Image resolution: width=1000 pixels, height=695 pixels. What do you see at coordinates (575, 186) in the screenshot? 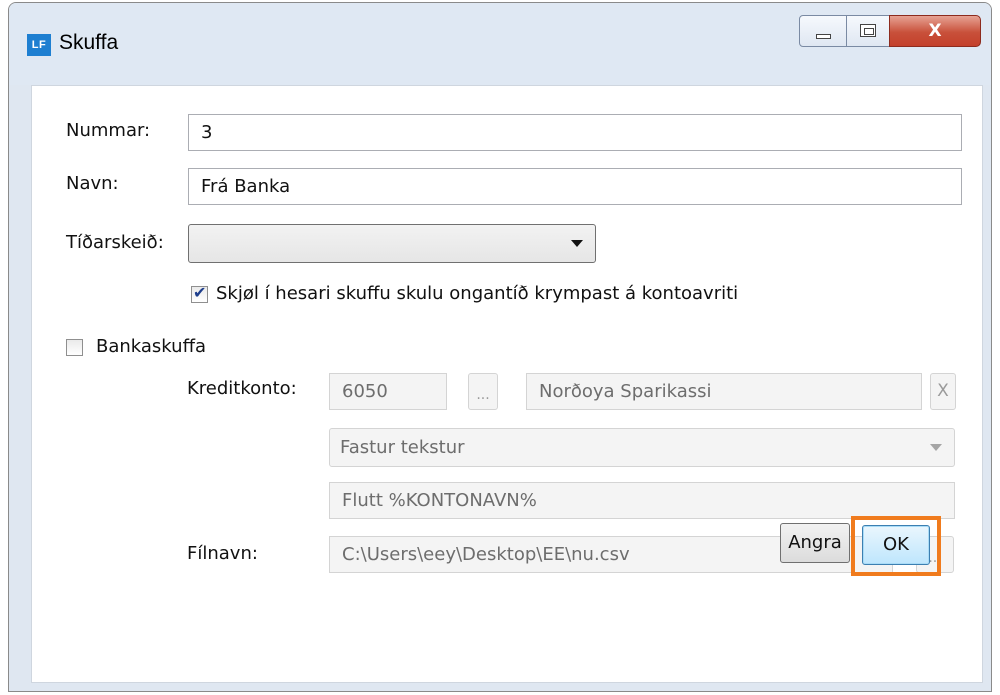
I see `name-field: Frá Banka` at bounding box center [575, 186].